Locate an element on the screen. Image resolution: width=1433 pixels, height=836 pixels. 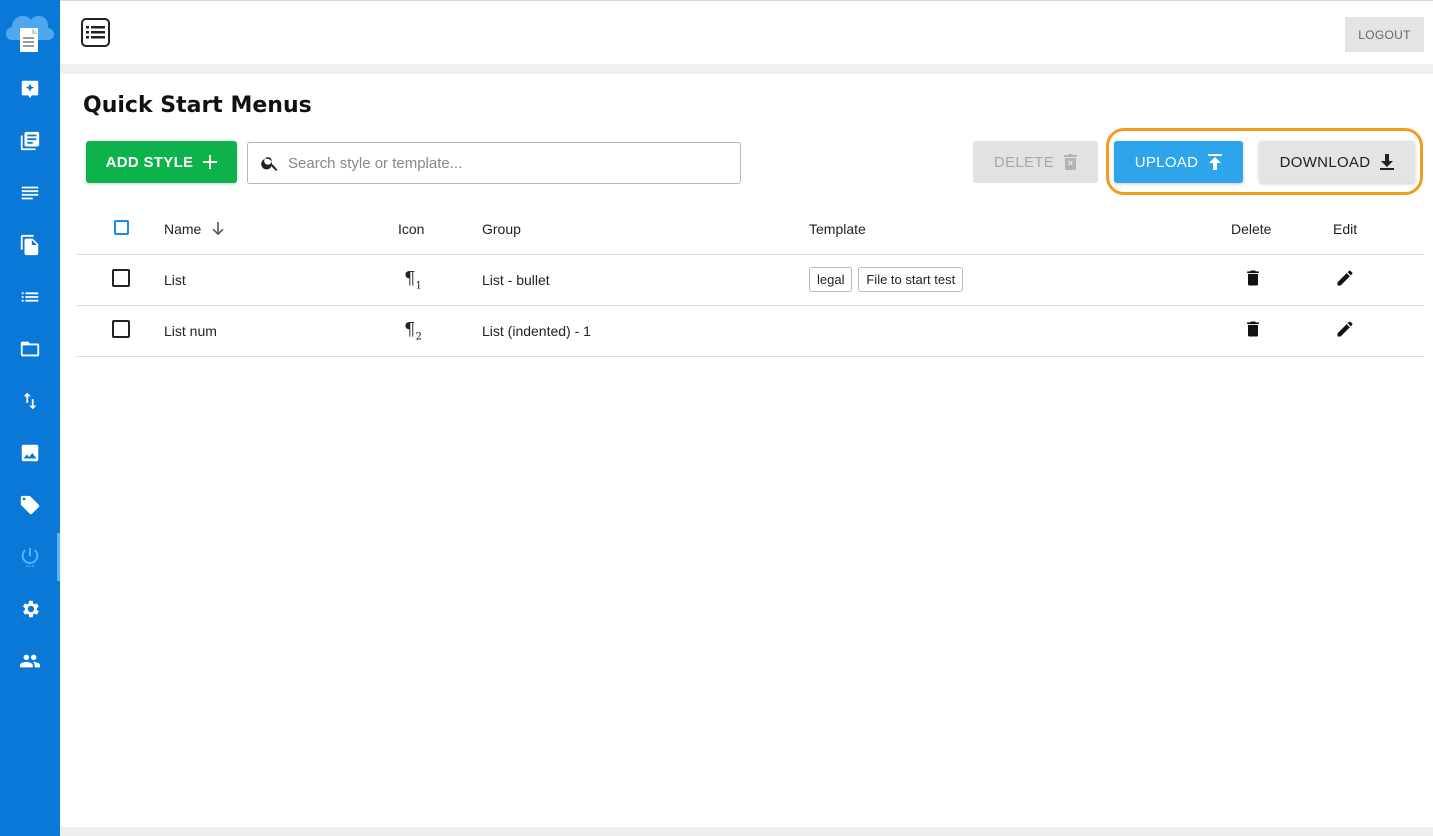
sort-arrows-icon is located at coordinates (30, 401).